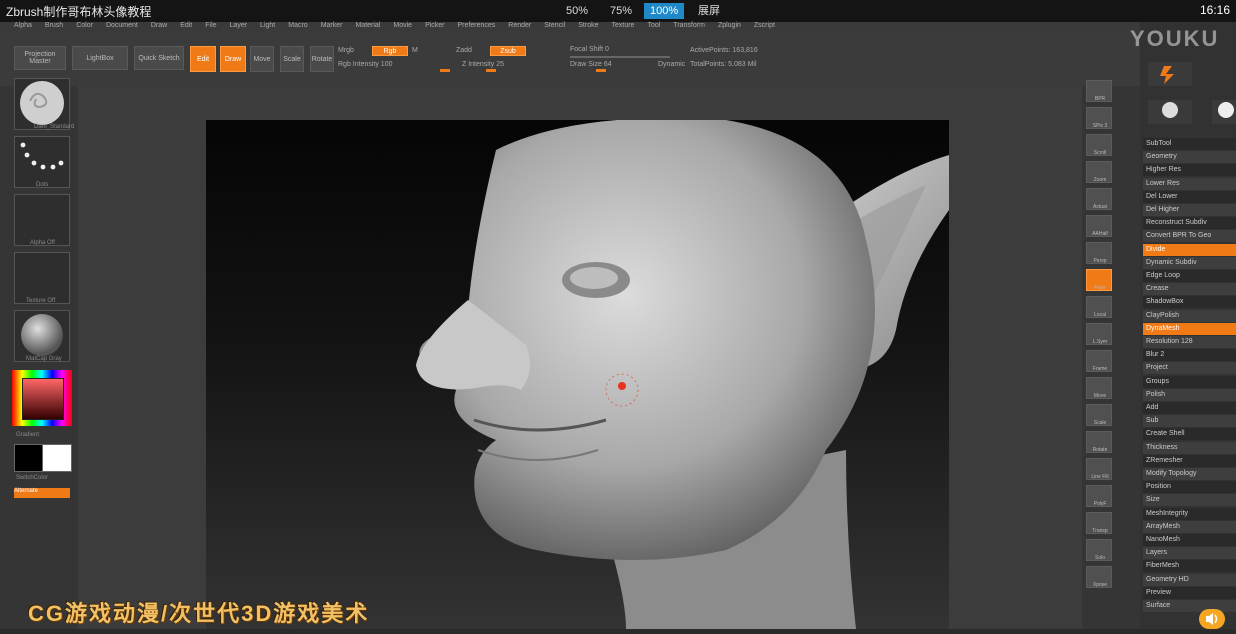 This screenshot has width=1236, height=634. Describe the element at coordinates (1224, 112) in the screenshot. I see `subtool-sphere-thumb` at that location.